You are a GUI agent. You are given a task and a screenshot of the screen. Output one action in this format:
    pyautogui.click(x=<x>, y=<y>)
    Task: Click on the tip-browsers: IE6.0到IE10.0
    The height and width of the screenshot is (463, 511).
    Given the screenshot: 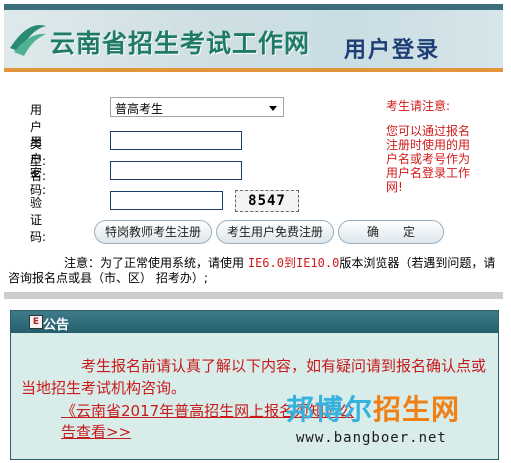 What is the action you would take?
    pyautogui.click(x=293, y=263)
    